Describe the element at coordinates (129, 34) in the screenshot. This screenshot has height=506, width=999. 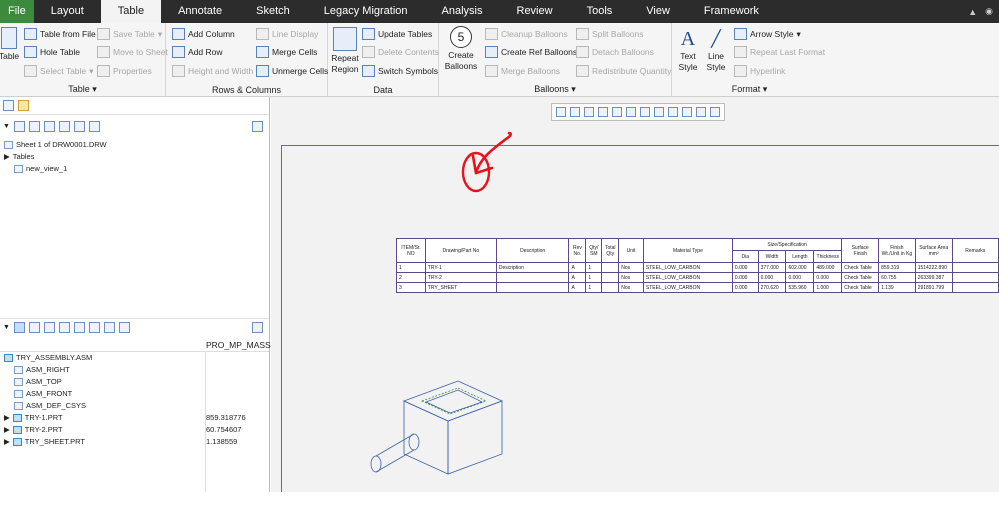
I see `save-table-button: Save Table ▾` at that location.